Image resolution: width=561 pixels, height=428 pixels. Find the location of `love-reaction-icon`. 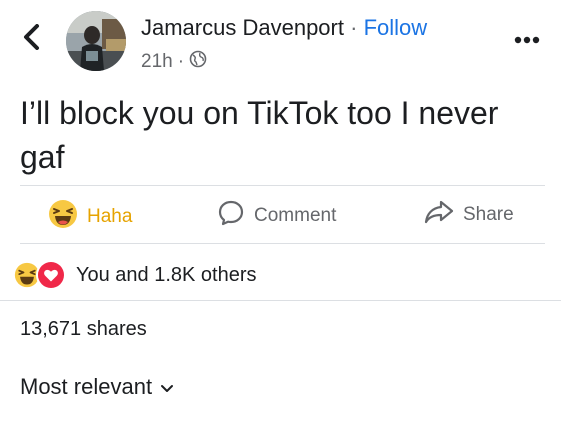

love-reaction-icon is located at coordinates (51, 275).